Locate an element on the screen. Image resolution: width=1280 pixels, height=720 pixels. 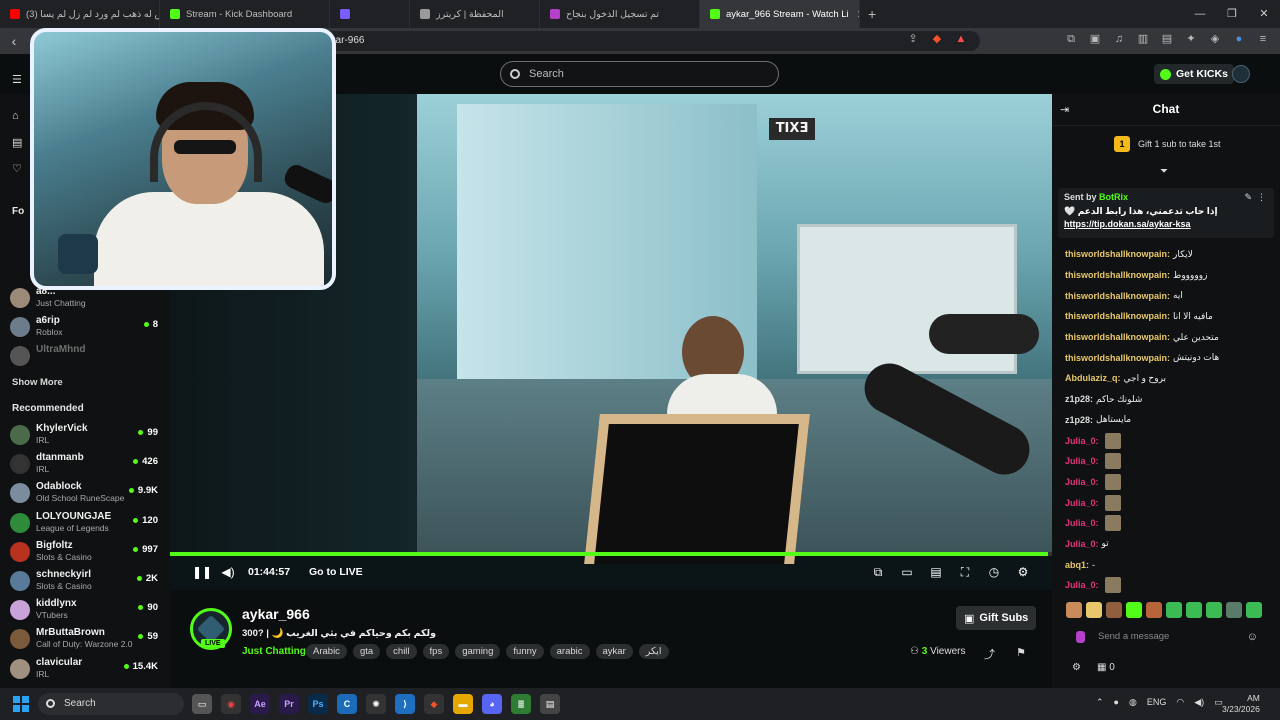
gift-goal: 1 Gift 1 sub to take 1st is located at coordinates (1167, 144).